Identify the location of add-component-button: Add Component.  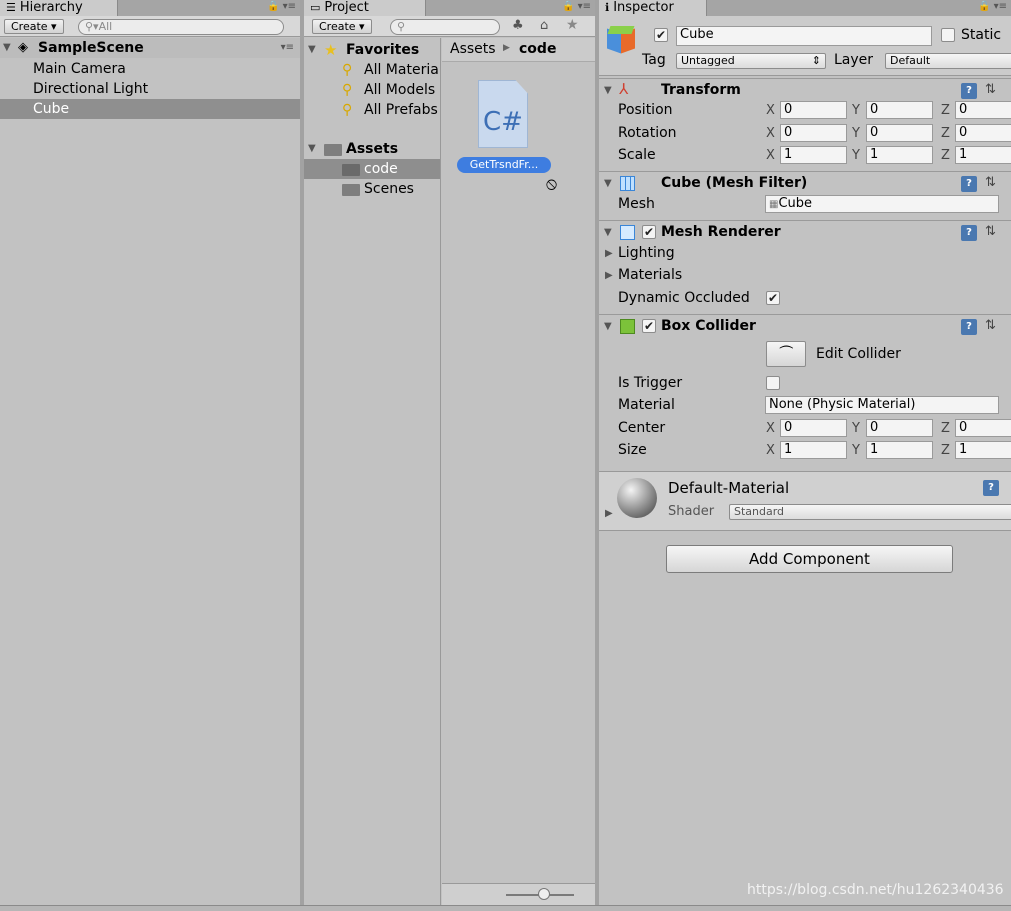
(809, 559).